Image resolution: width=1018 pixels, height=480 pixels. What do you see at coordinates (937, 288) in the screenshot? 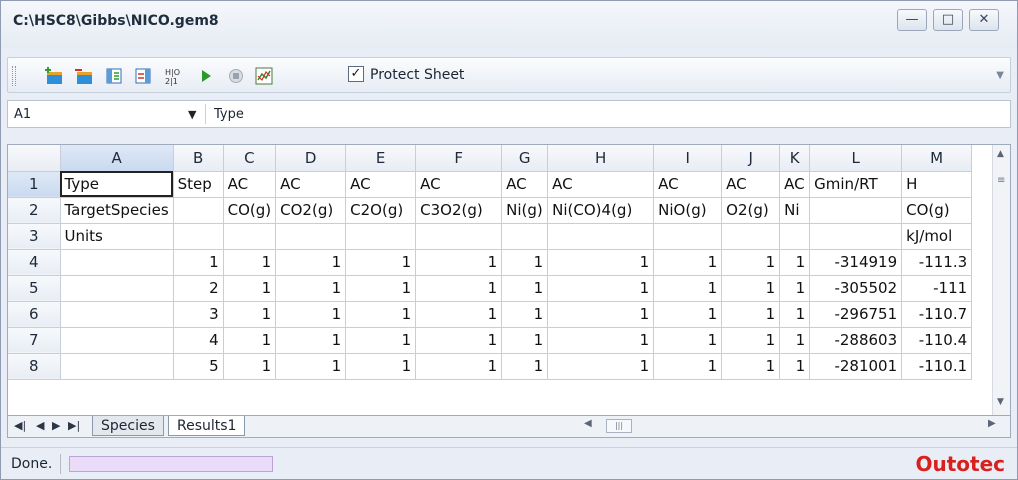
I see `grid-cell: -111` at bounding box center [937, 288].